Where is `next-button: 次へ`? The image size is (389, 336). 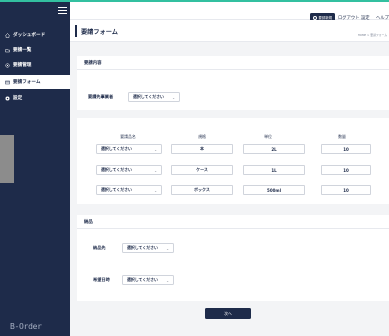
next-button: 次へ is located at coordinates (228, 313).